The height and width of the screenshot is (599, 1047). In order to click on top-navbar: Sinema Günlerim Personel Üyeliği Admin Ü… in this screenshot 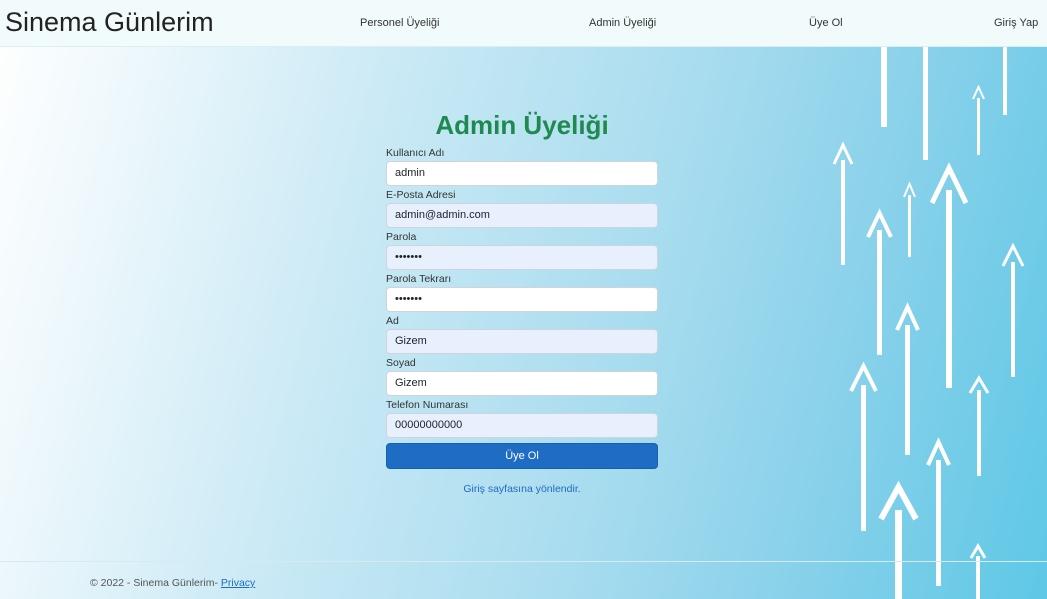, I will do `click(523, 23)`.